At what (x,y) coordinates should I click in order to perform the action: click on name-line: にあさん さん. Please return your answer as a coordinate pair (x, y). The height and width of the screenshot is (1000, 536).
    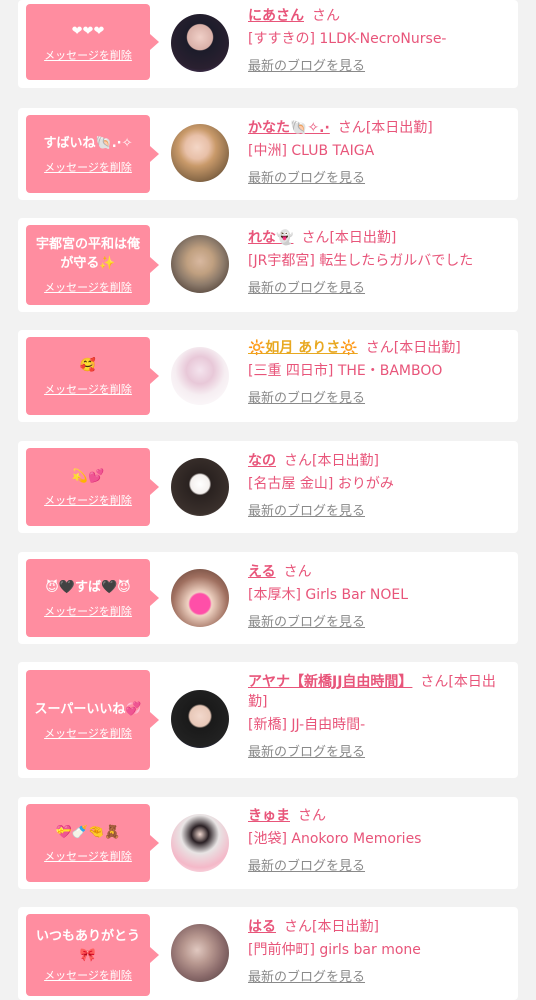
    Looking at the image, I should click on (379, 16).